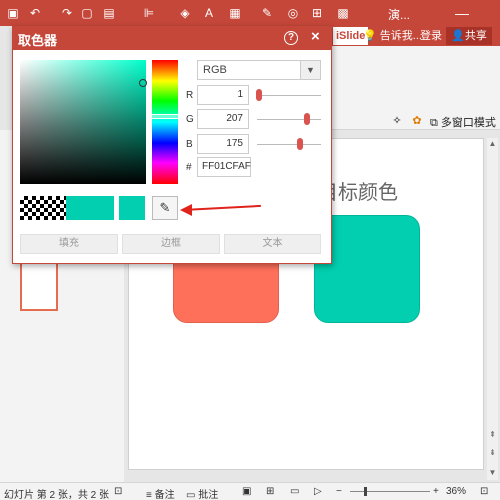 The image size is (500, 500). Describe the element at coordinates (109, 13) in the screenshot. I see `open-icon: ▤` at that location.